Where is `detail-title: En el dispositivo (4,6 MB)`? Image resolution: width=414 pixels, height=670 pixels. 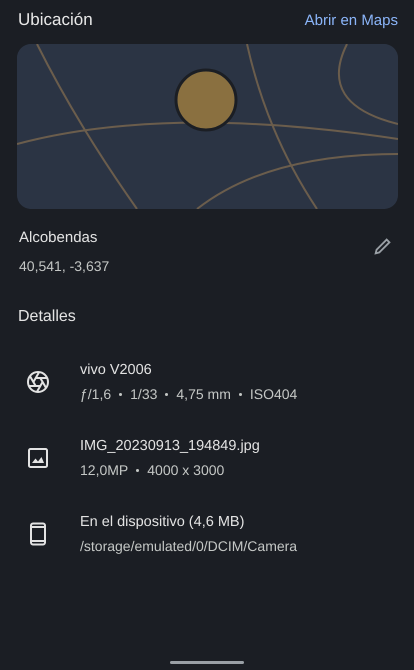 detail-title: En el dispositivo (4,6 MB) is located at coordinates (163, 522).